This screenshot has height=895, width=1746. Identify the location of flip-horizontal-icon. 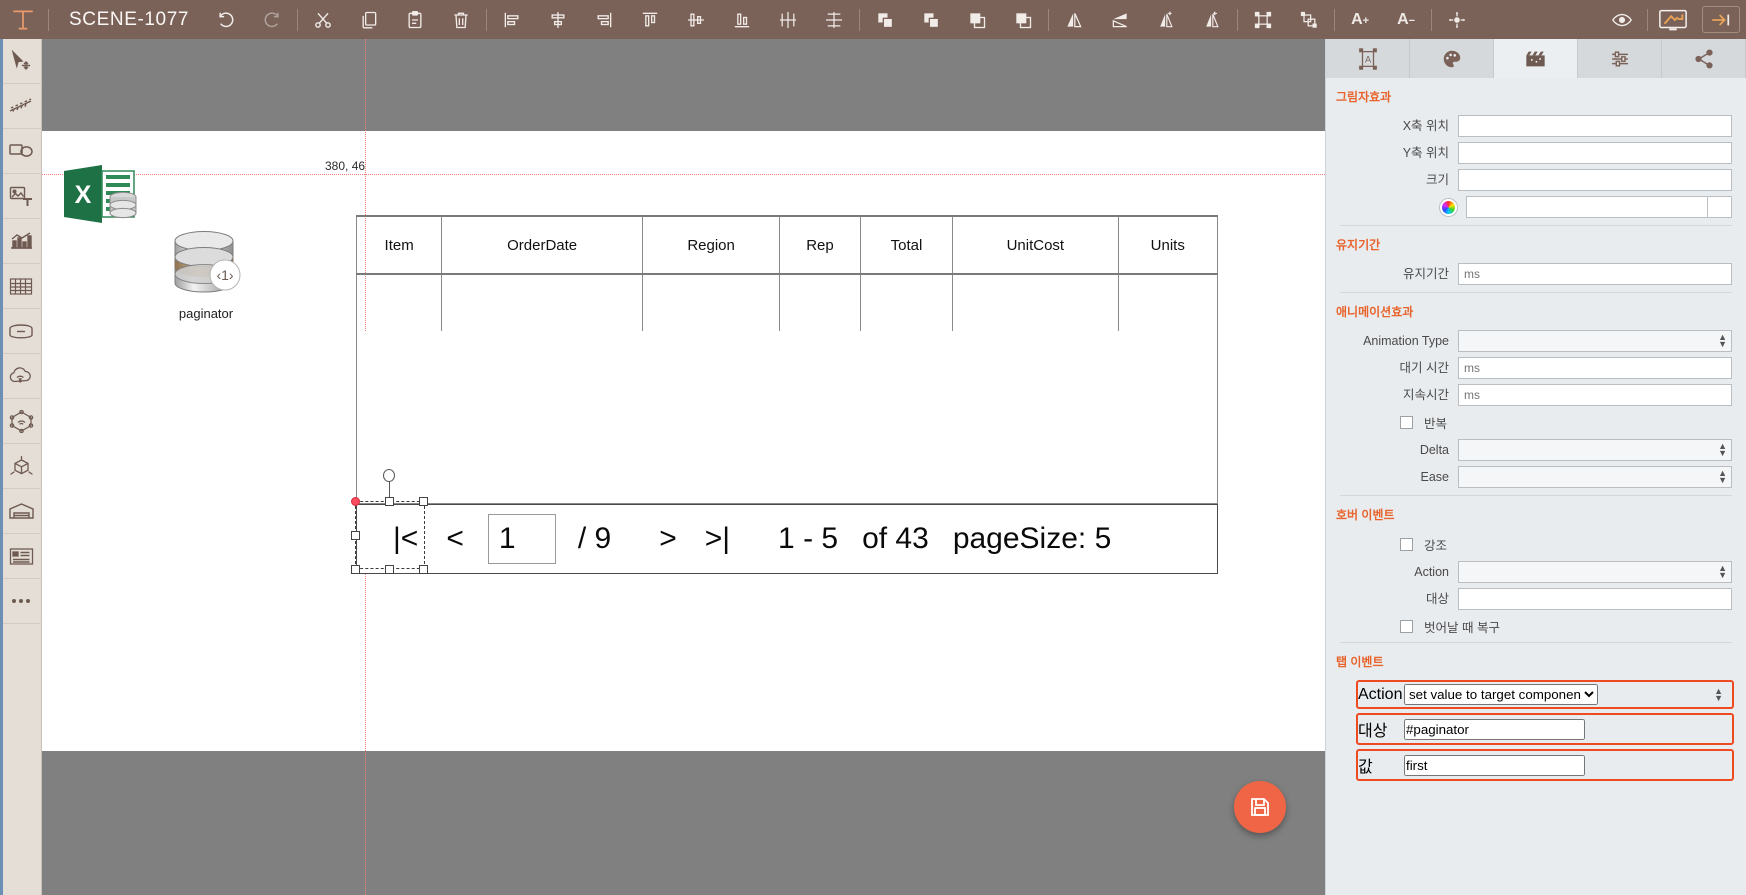
(1074, 19).